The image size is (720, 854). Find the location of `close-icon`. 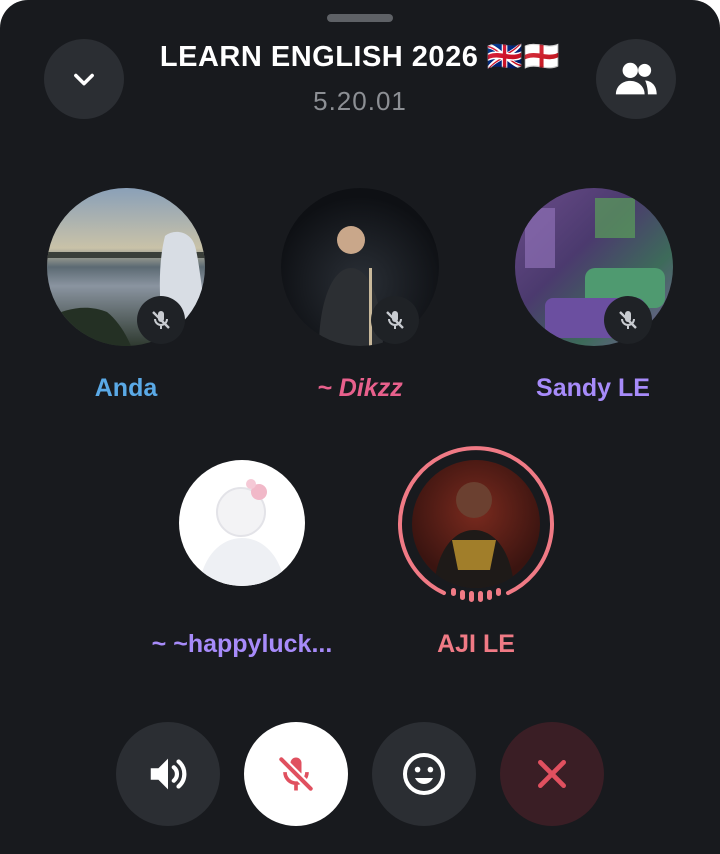

close-icon is located at coordinates (552, 774).